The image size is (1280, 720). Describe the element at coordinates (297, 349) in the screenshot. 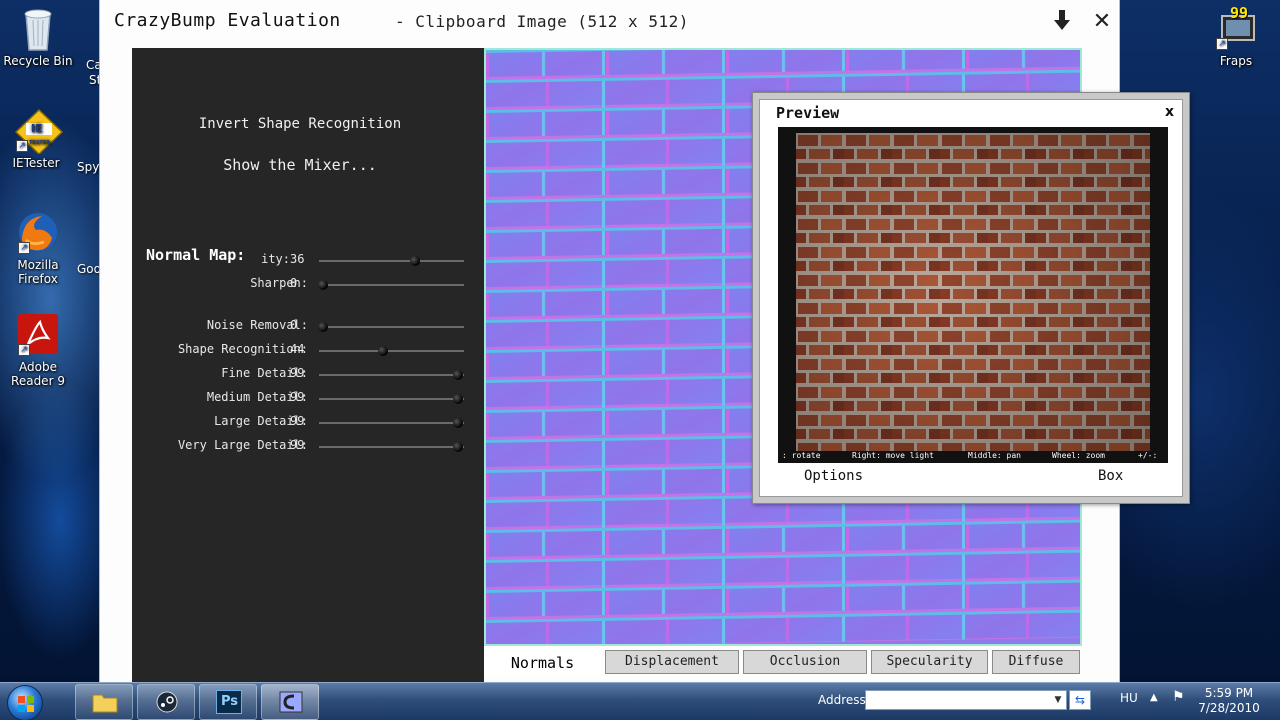

I see `slider-value: 44` at that location.